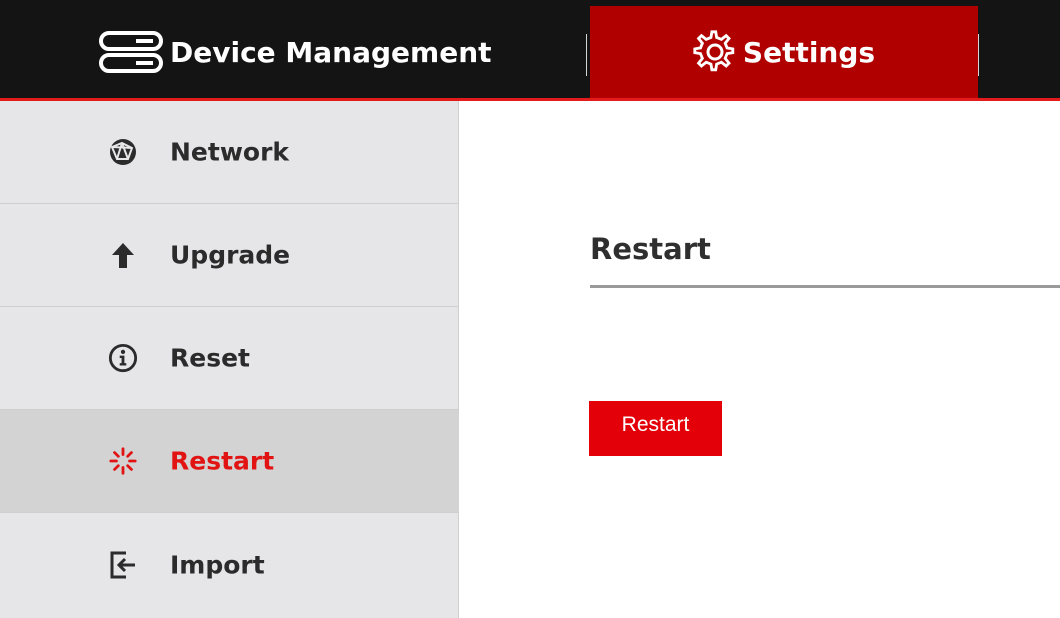 The height and width of the screenshot is (618, 1060). Describe the element at coordinates (131, 52) in the screenshot. I see `server-icon` at that location.